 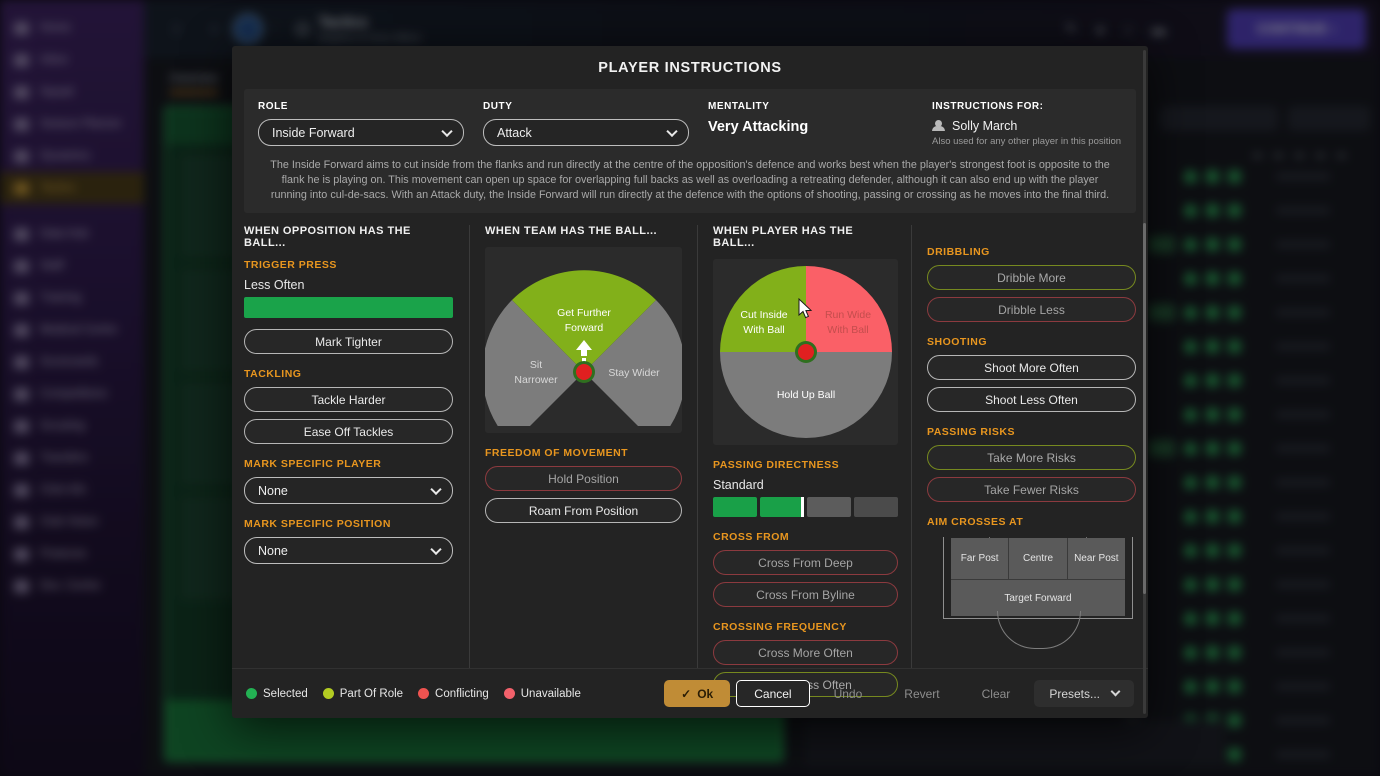 I want to click on passing-directness-heading: PASSING DIRECTNESS, so click(x=776, y=465).